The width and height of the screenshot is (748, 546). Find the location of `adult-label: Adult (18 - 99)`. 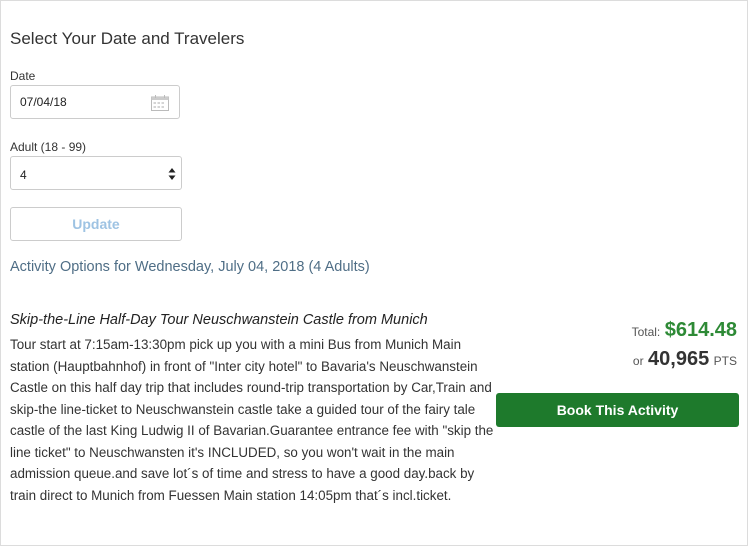

adult-label: Adult (18 - 99) is located at coordinates (48, 147).